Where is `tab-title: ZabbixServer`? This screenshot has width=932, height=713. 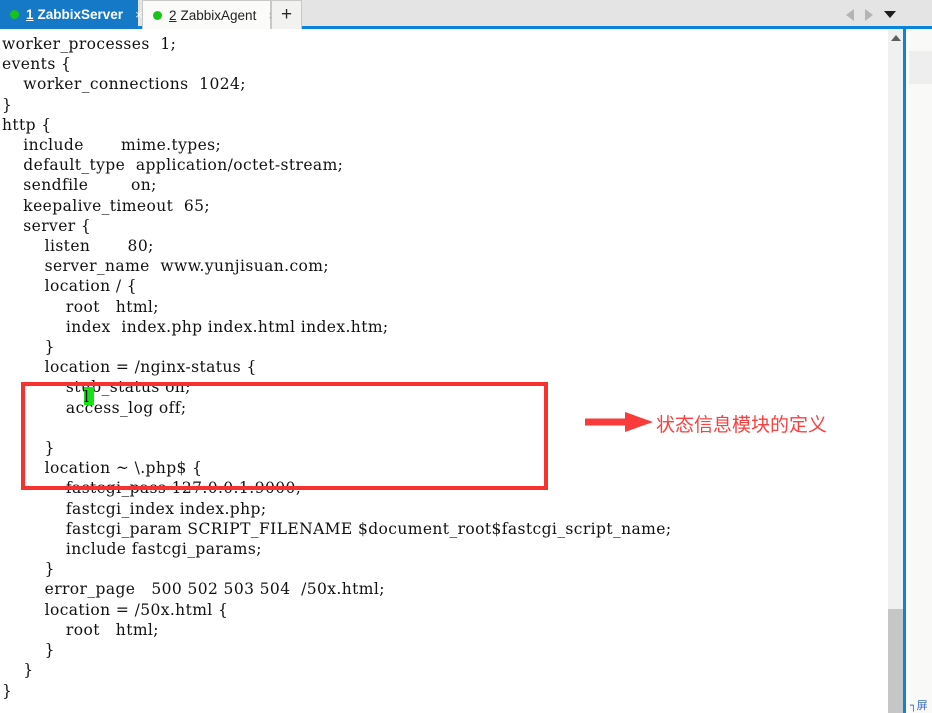
tab-title: ZabbixServer is located at coordinates (80, 14).